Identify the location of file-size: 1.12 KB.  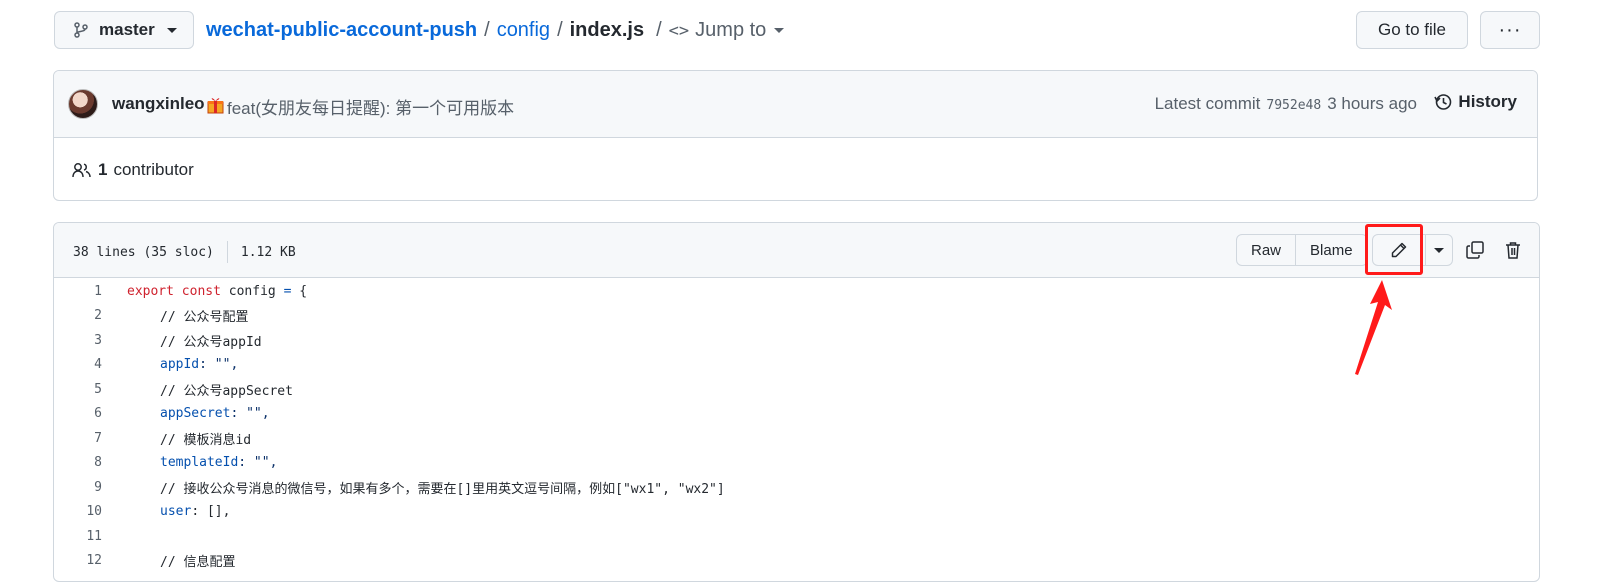
(268, 252).